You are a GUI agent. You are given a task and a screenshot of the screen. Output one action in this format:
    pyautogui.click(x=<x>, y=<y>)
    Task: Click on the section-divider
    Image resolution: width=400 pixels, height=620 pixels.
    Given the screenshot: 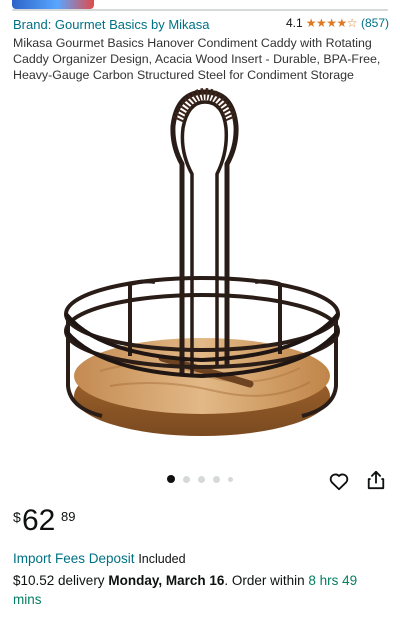 What is the action you would take?
    pyautogui.click(x=200, y=10)
    